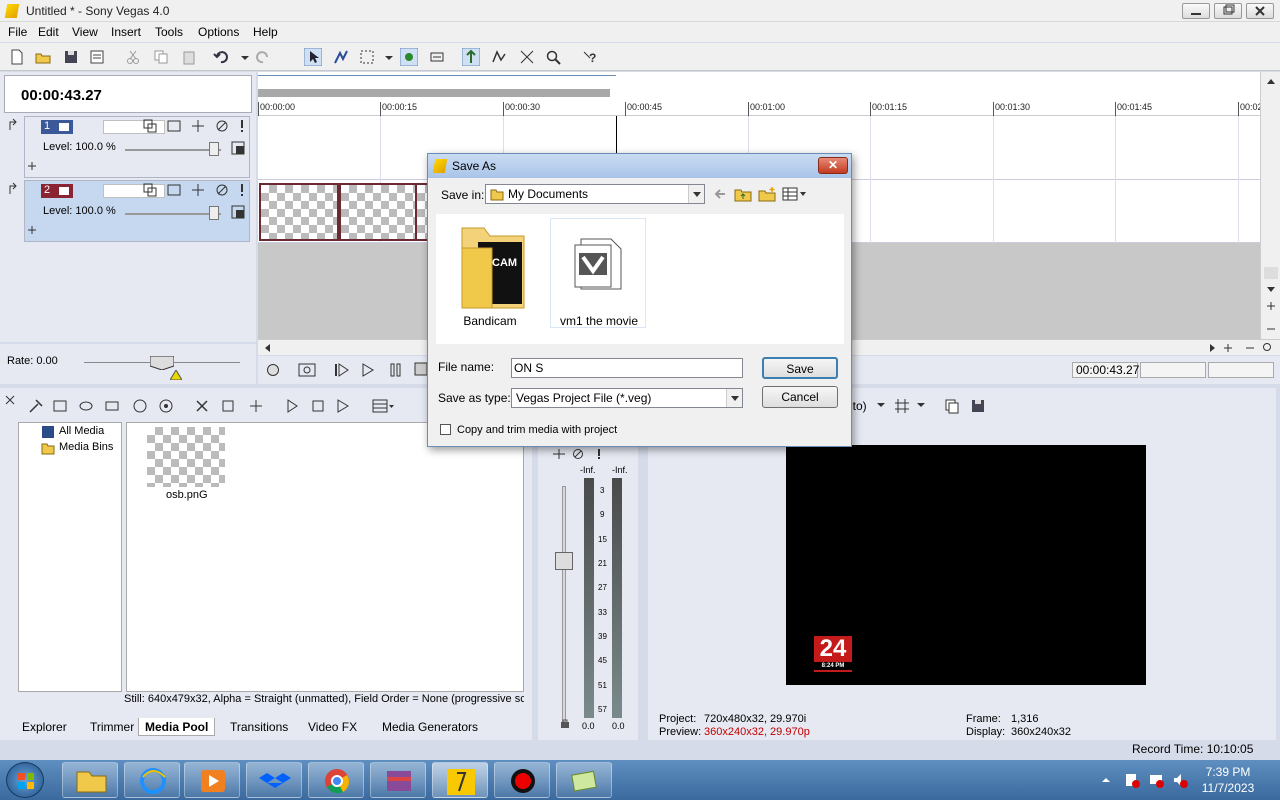 This screenshot has width=1280, height=800. Describe the element at coordinates (15, 125) in the screenshot. I see `track-1-expand-icon` at that location.